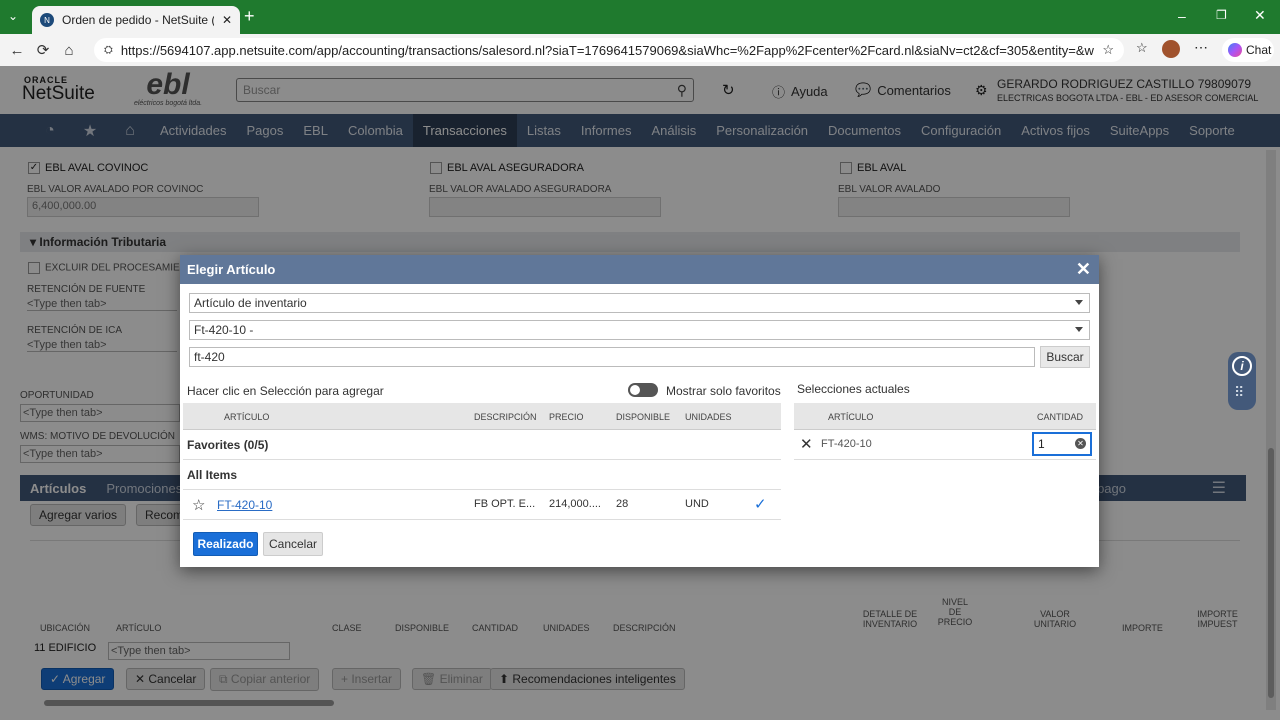 This screenshot has width=1280, height=720. What do you see at coordinates (723, 391) in the screenshot?
I see `favorites-toggle-label: Mostrar solo favoritos` at bounding box center [723, 391].